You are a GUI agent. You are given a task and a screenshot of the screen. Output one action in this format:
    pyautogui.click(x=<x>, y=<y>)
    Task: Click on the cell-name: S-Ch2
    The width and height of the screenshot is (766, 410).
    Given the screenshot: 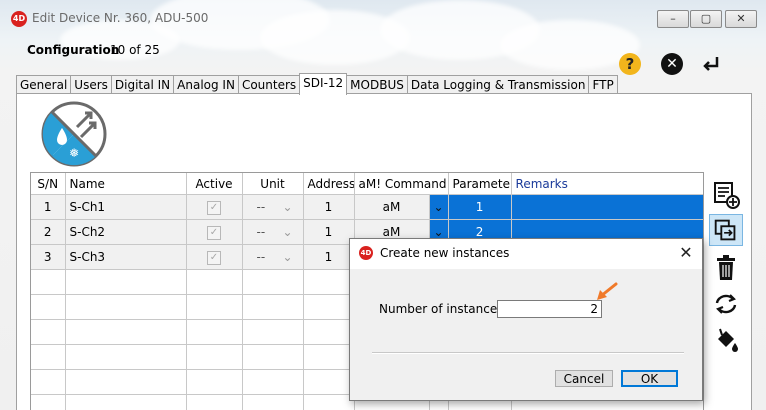 What is the action you would take?
    pyautogui.click(x=125, y=232)
    